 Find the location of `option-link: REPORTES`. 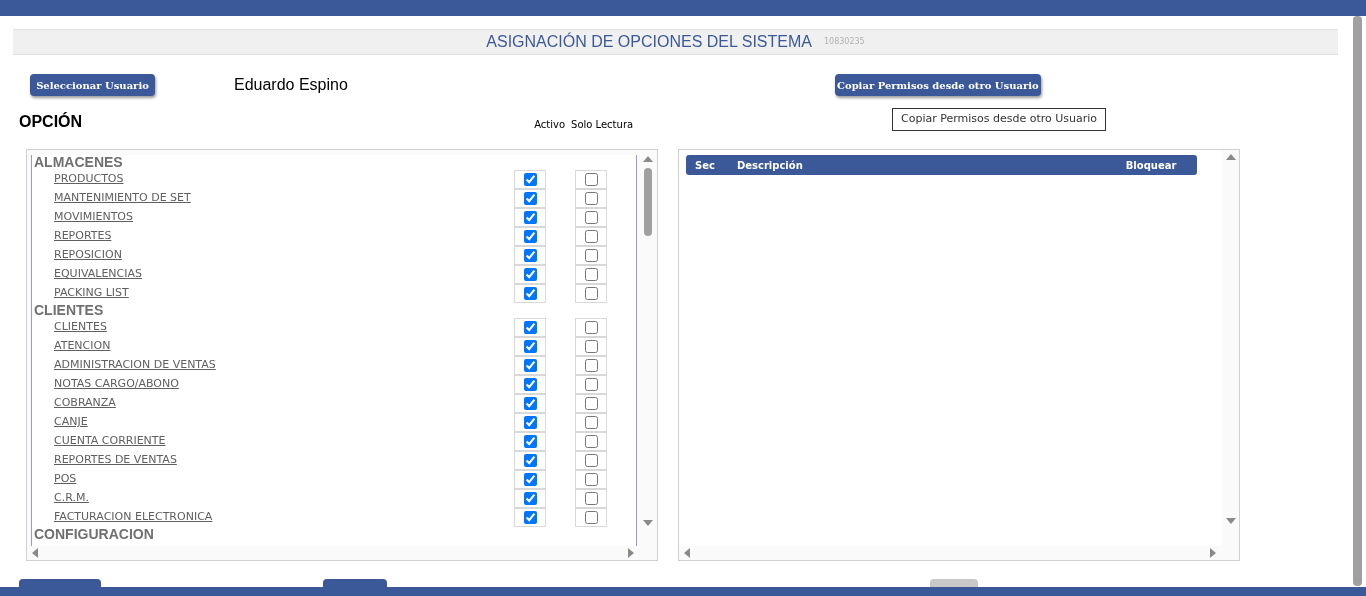

option-link: REPORTES is located at coordinates (284, 236).